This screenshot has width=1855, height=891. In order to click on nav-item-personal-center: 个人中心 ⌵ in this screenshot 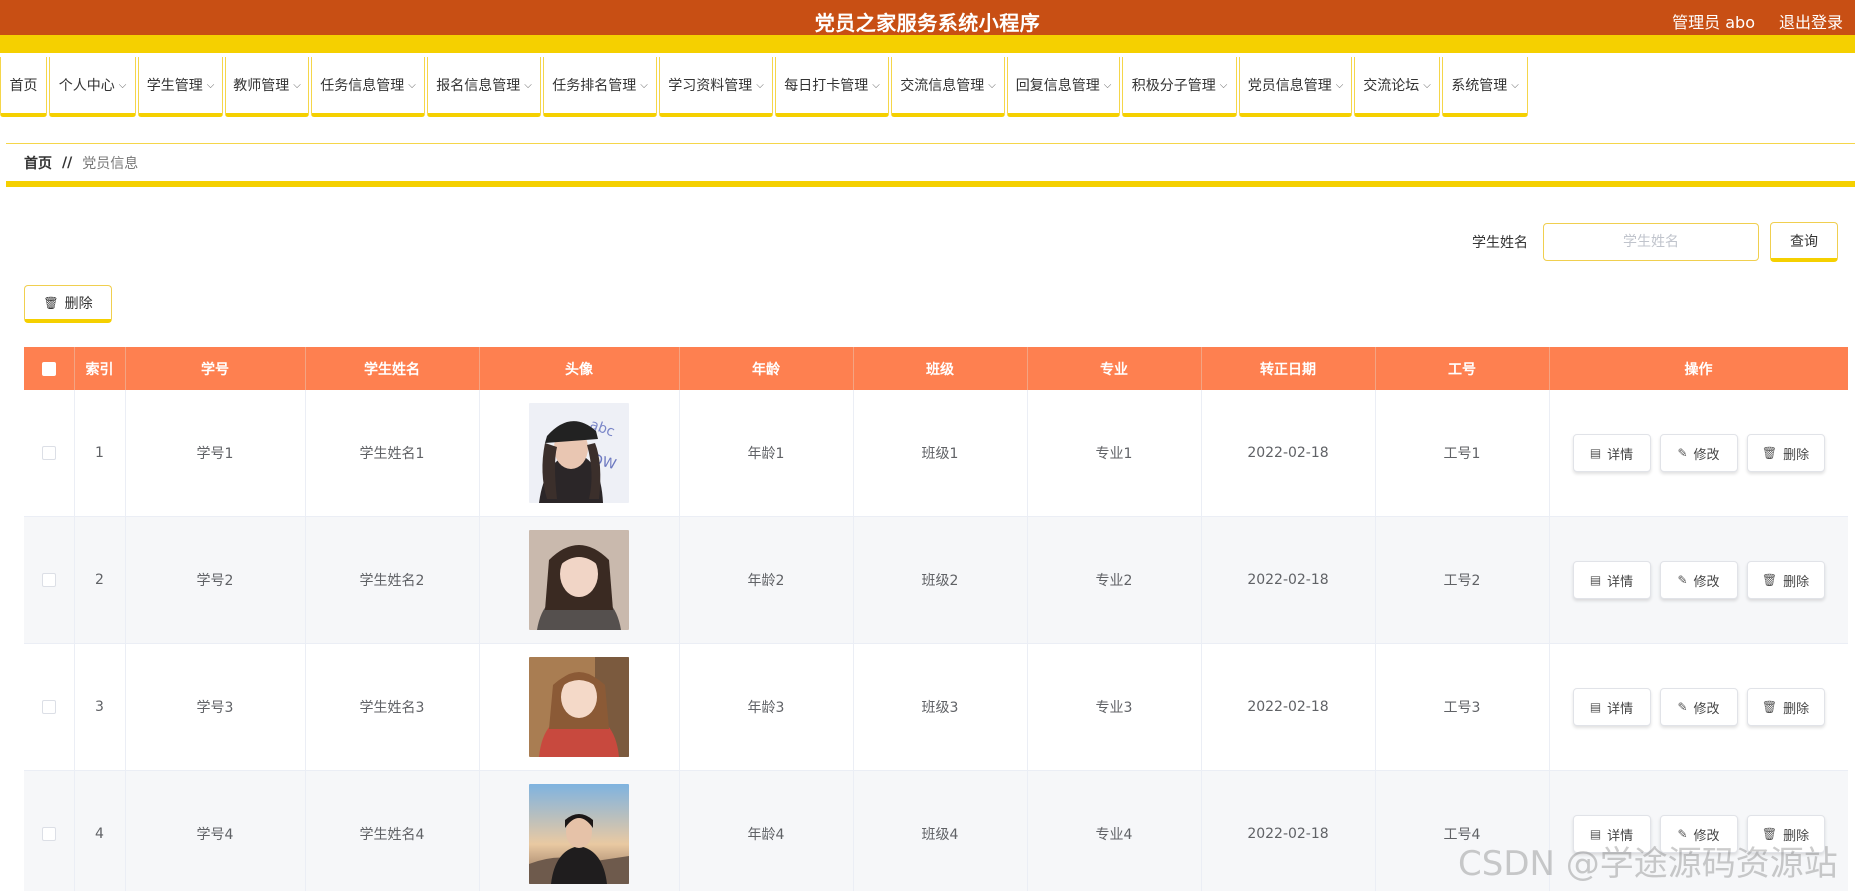, I will do `click(92, 87)`.